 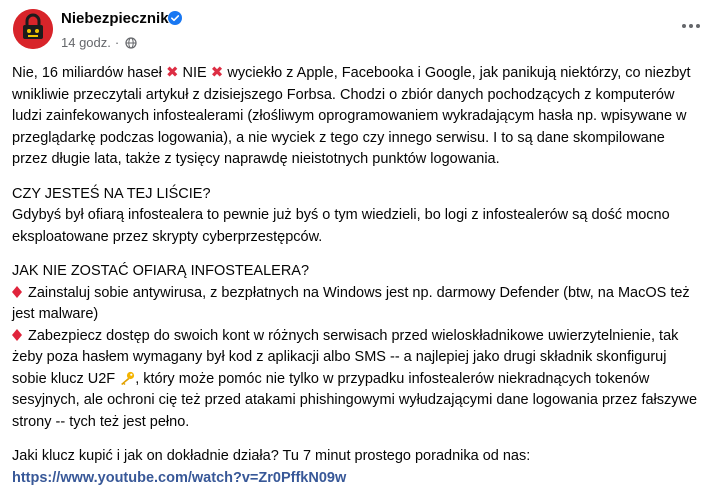 What do you see at coordinates (86, 42) in the screenshot?
I see `post-timestamp: 14 godz.` at bounding box center [86, 42].